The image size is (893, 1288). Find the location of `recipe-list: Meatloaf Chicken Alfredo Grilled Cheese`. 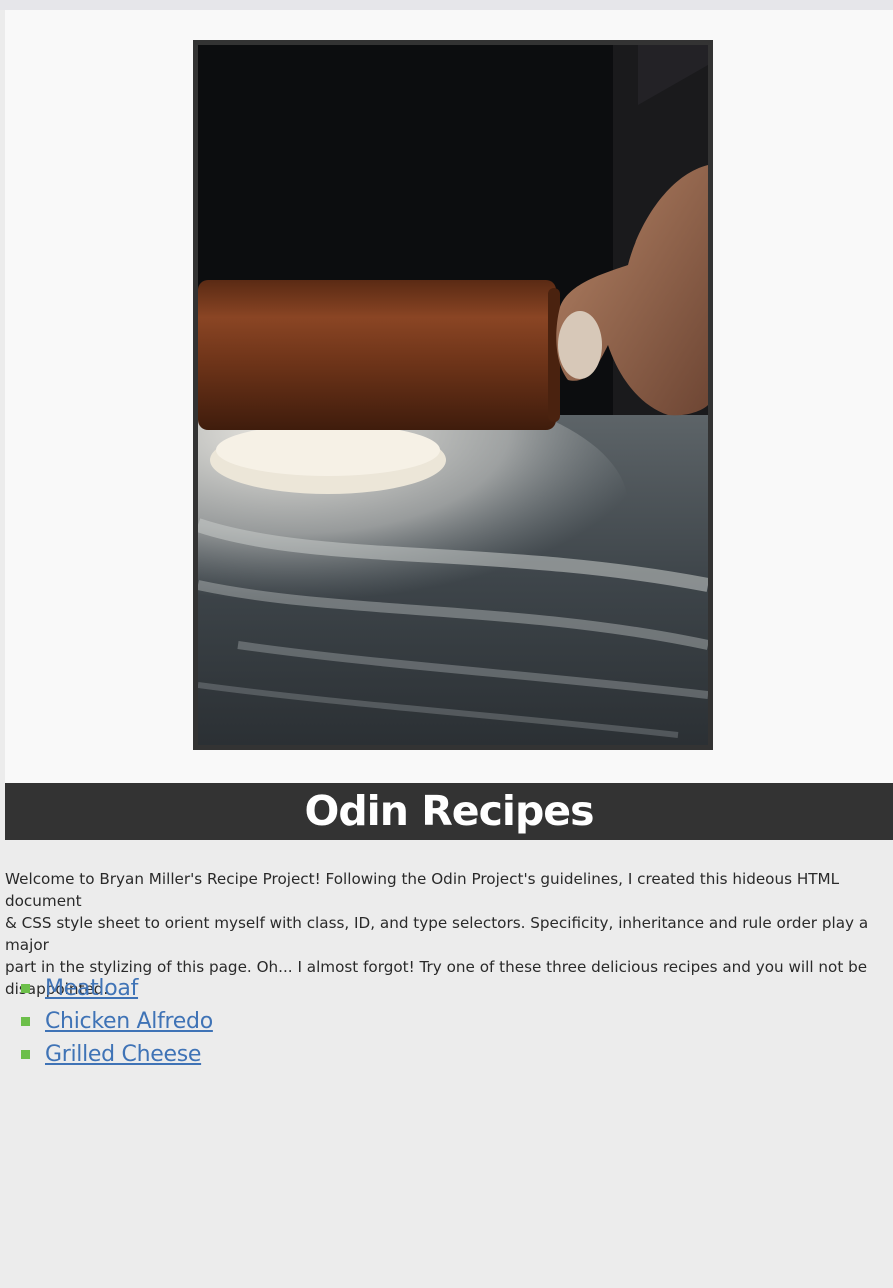

recipe-list: Meatloaf Chicken Alfredo Grilled Cheese is located at coordinates (305, 1021).